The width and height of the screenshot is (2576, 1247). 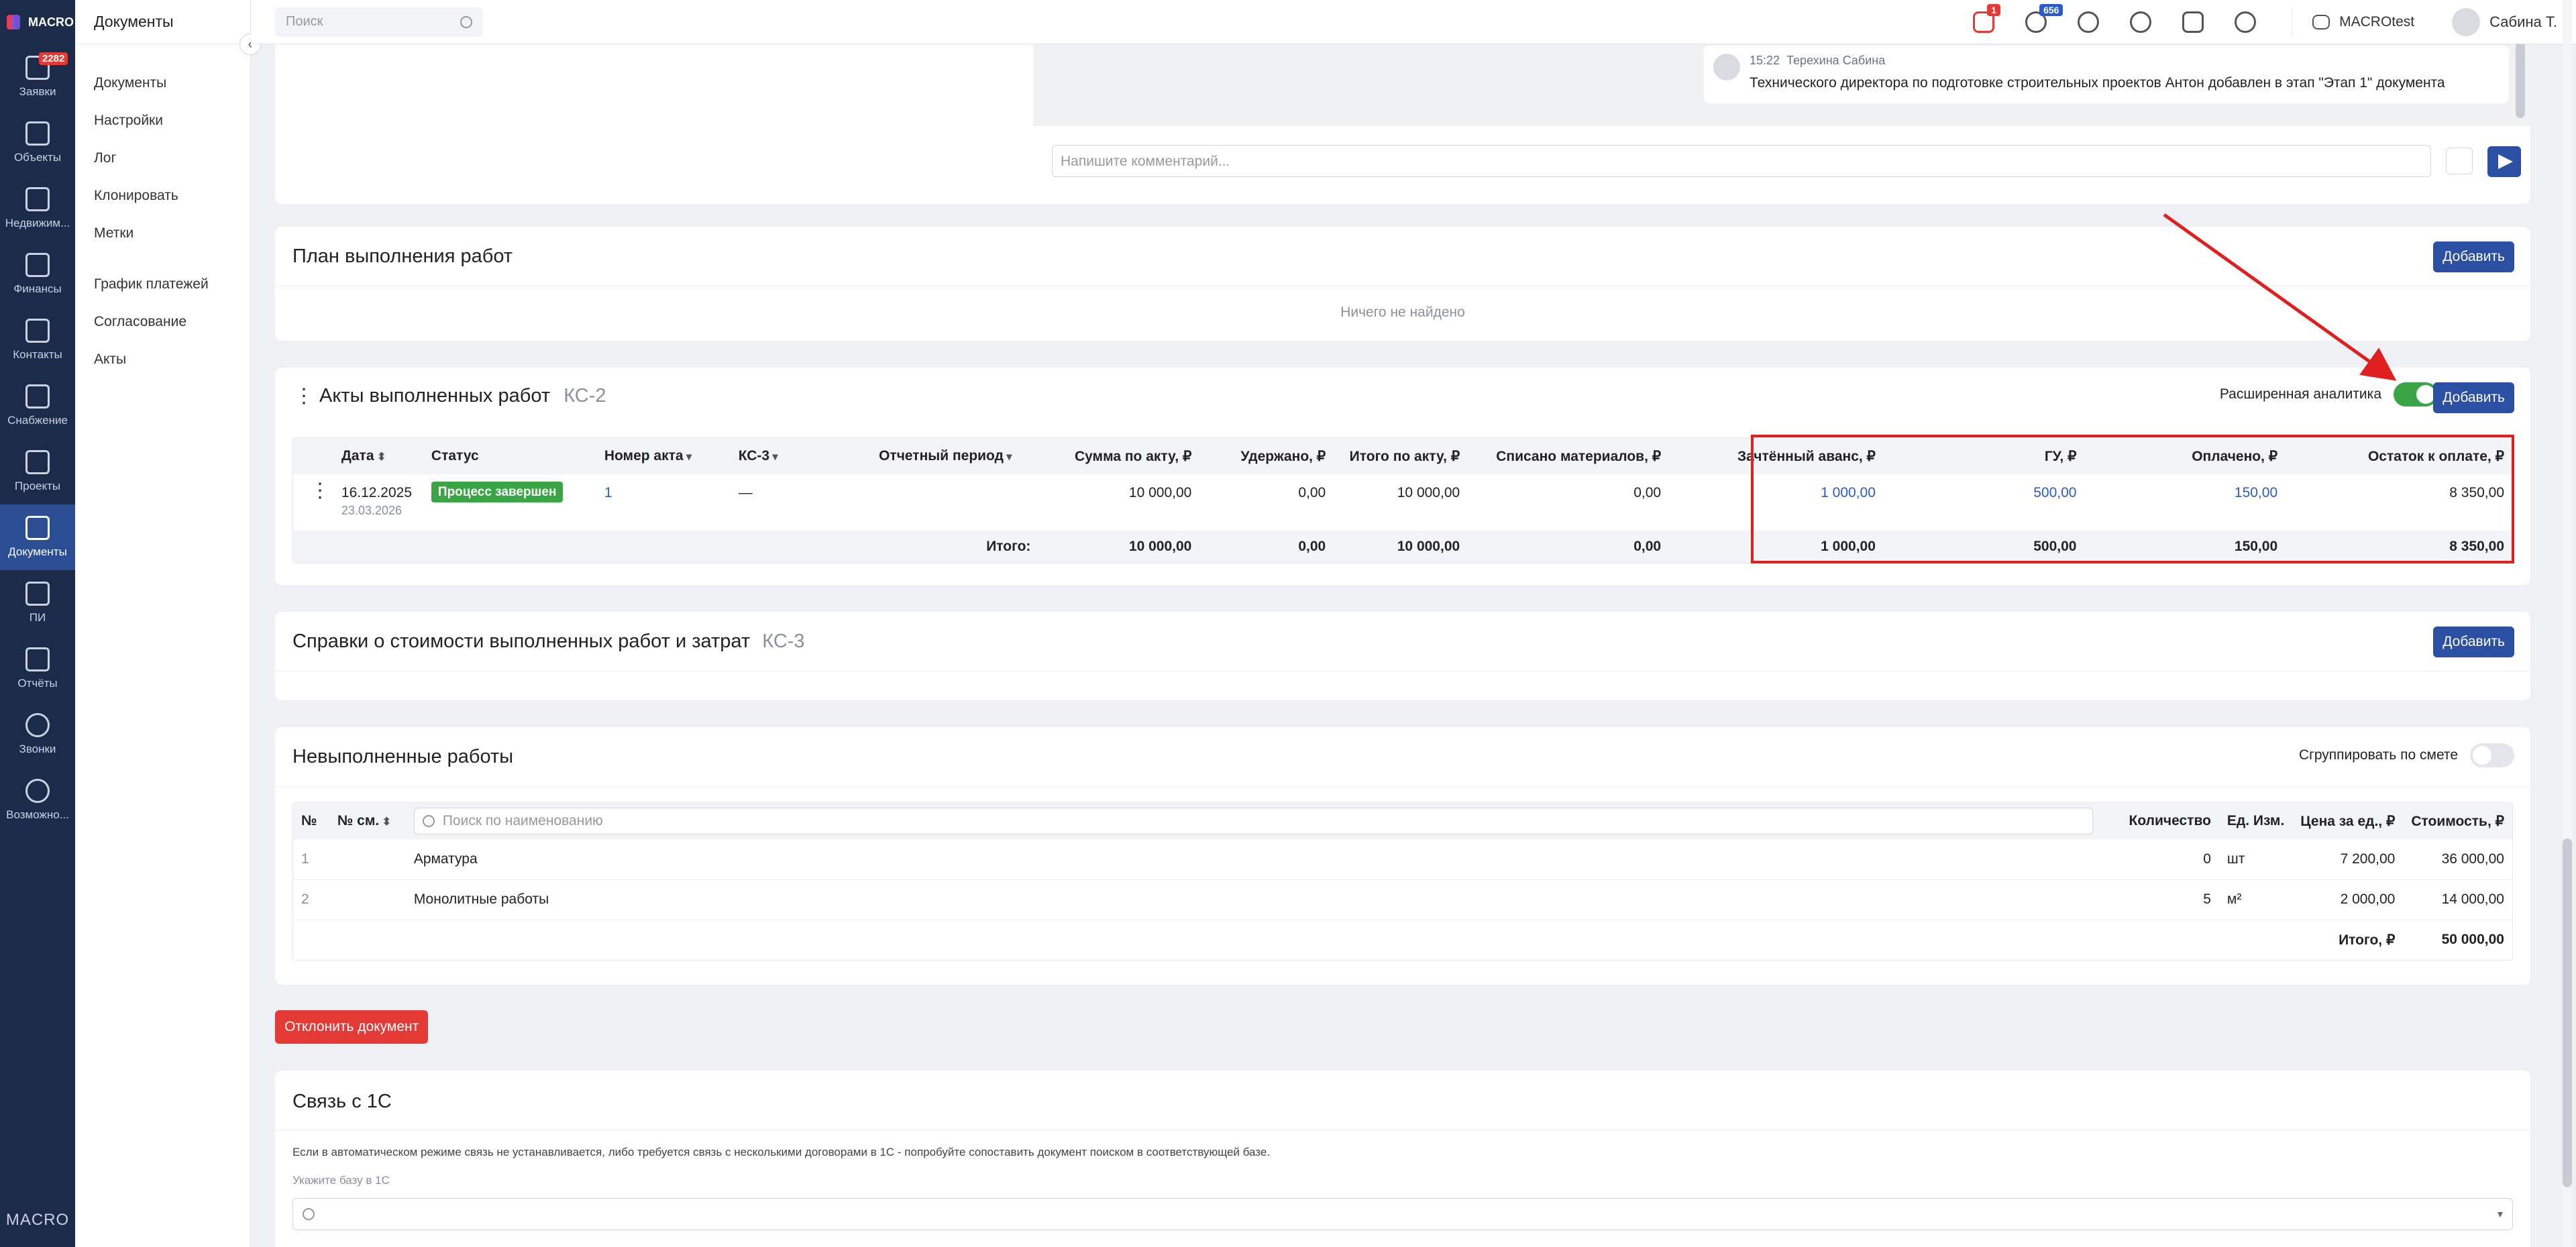 What do you see at coordinates (352, 1027) in the screenshot?
I see `reject-document-button: Отклонить документ` at bounding box center [352, 1027].